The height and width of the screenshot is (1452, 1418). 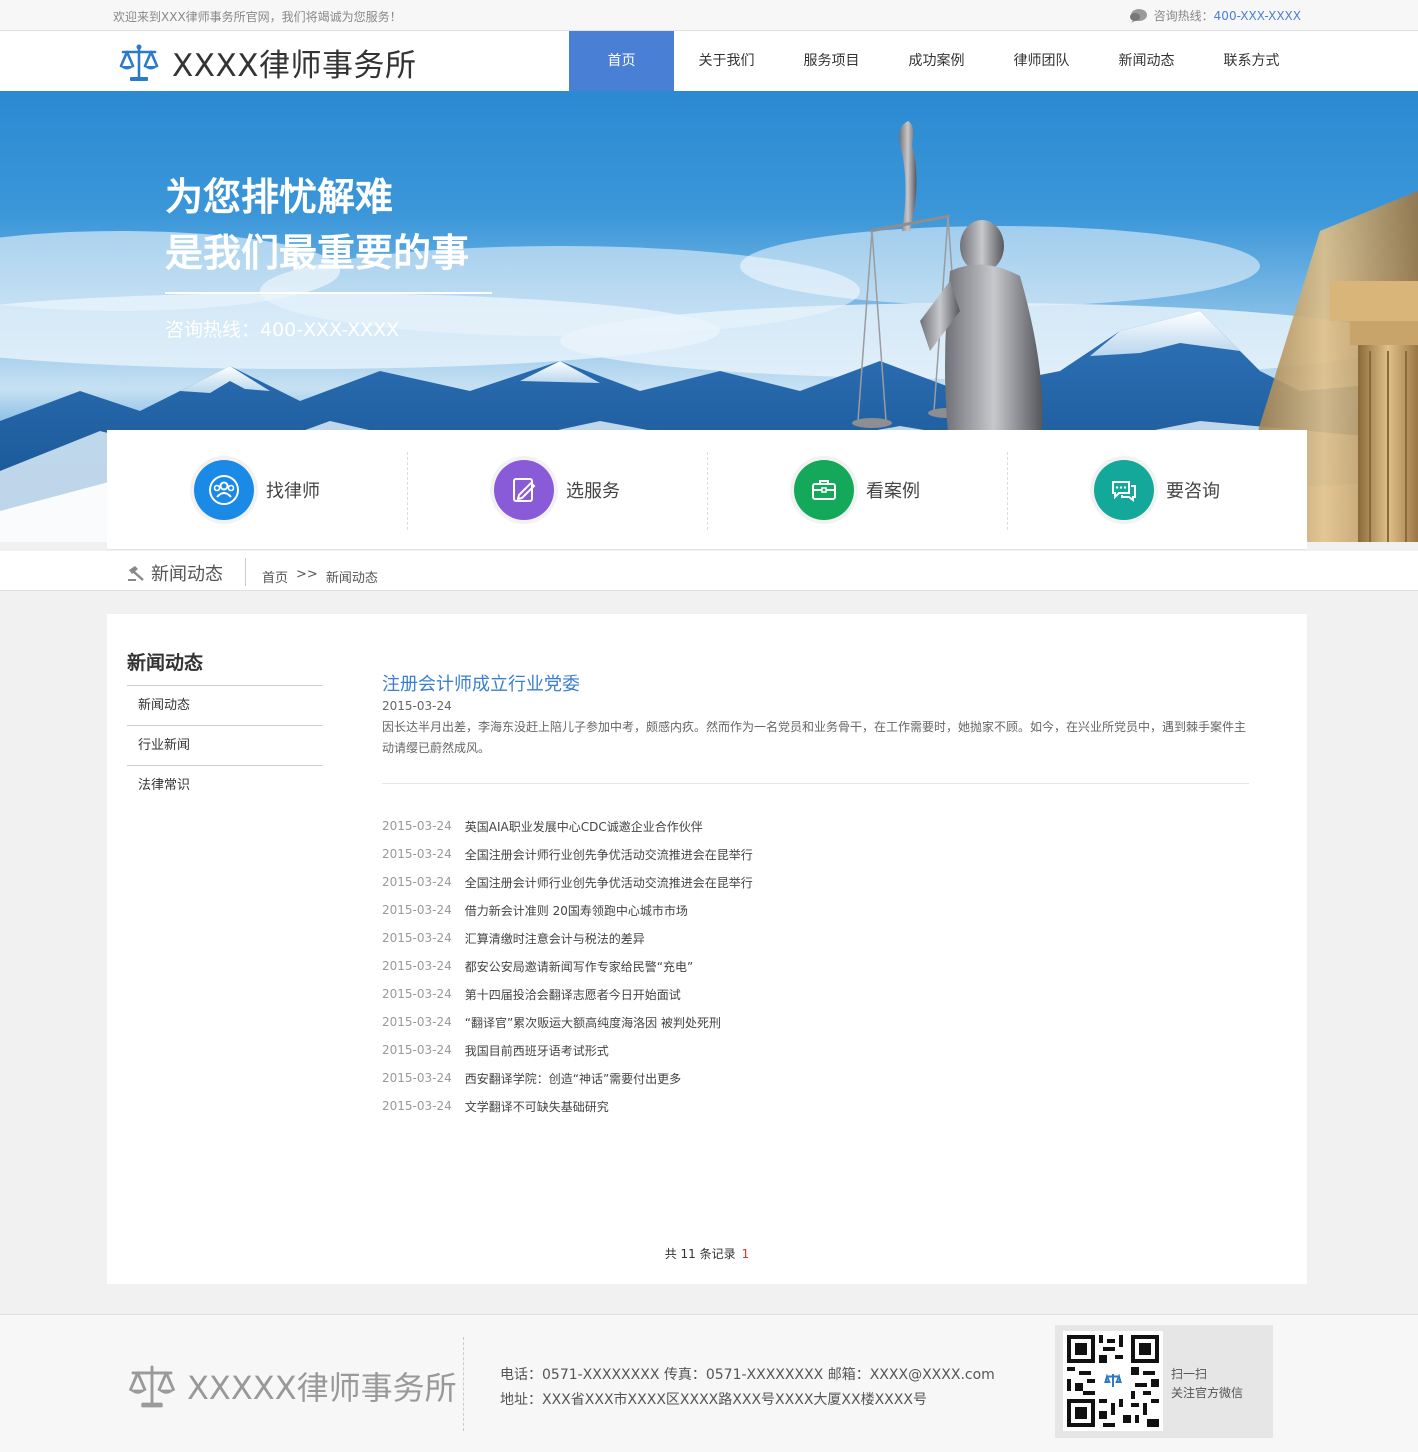 I want to click on list-item: 2015-03-24 第十四届投洽会翻译志愿者今日开始面试, so click(x=815, y=994).